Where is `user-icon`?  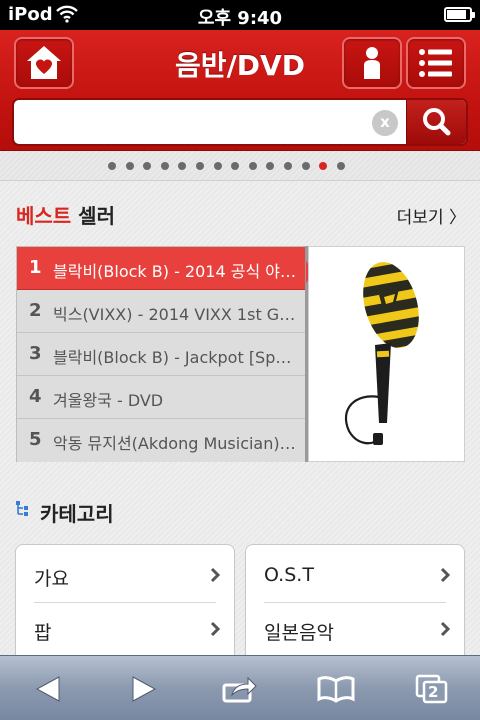
user-icon is located at coordinates (372, 63).